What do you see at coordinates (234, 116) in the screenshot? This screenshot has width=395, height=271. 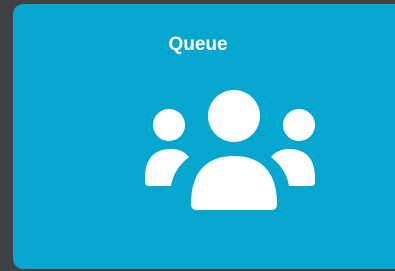 I see `center-person-head` at bounding box center [234, 116].